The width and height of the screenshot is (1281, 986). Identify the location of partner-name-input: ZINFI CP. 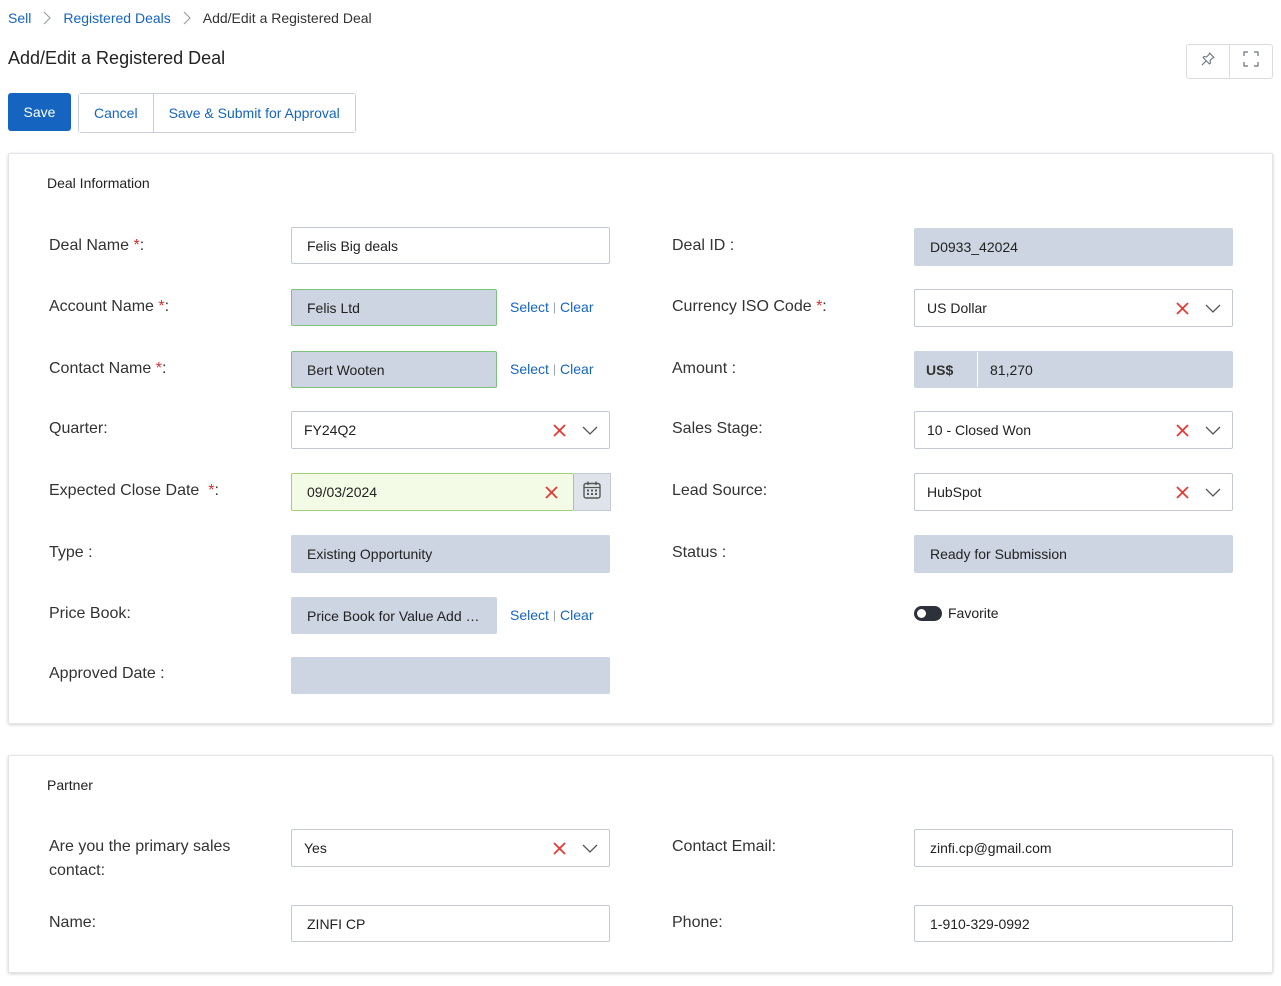
(450, 923).